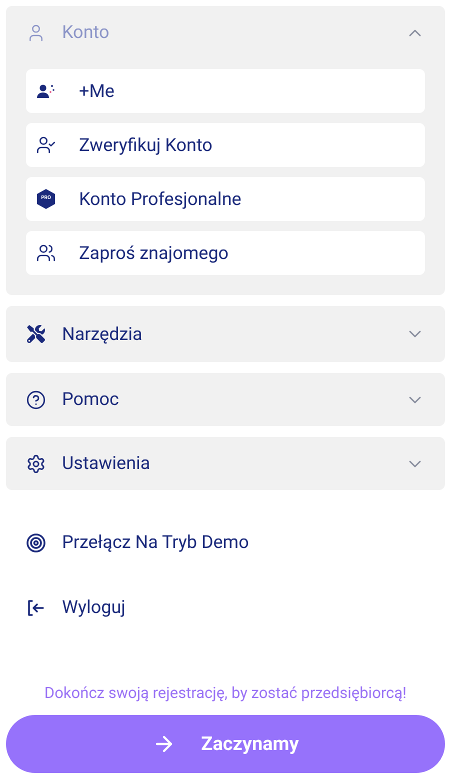 This screenshot has width=451, height=779. Describe the element at coordinates (225, 145) in the screenshot. I see `account-menu-item: Zweryfikuj Konto` at that location.